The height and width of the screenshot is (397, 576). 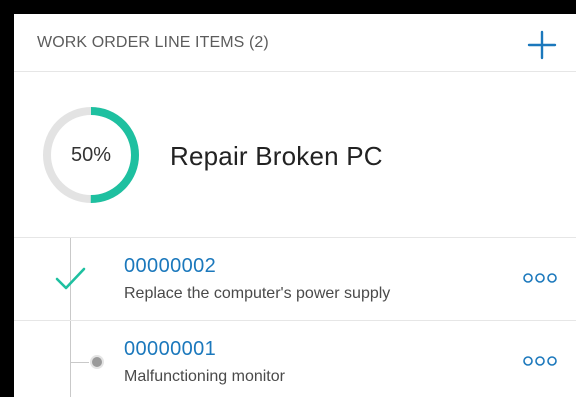 What do you see at coordinates (257, 293) in the screenshot?
I see `line-item-description: Replace the computer's power supply` at bounding box center [257, 293].